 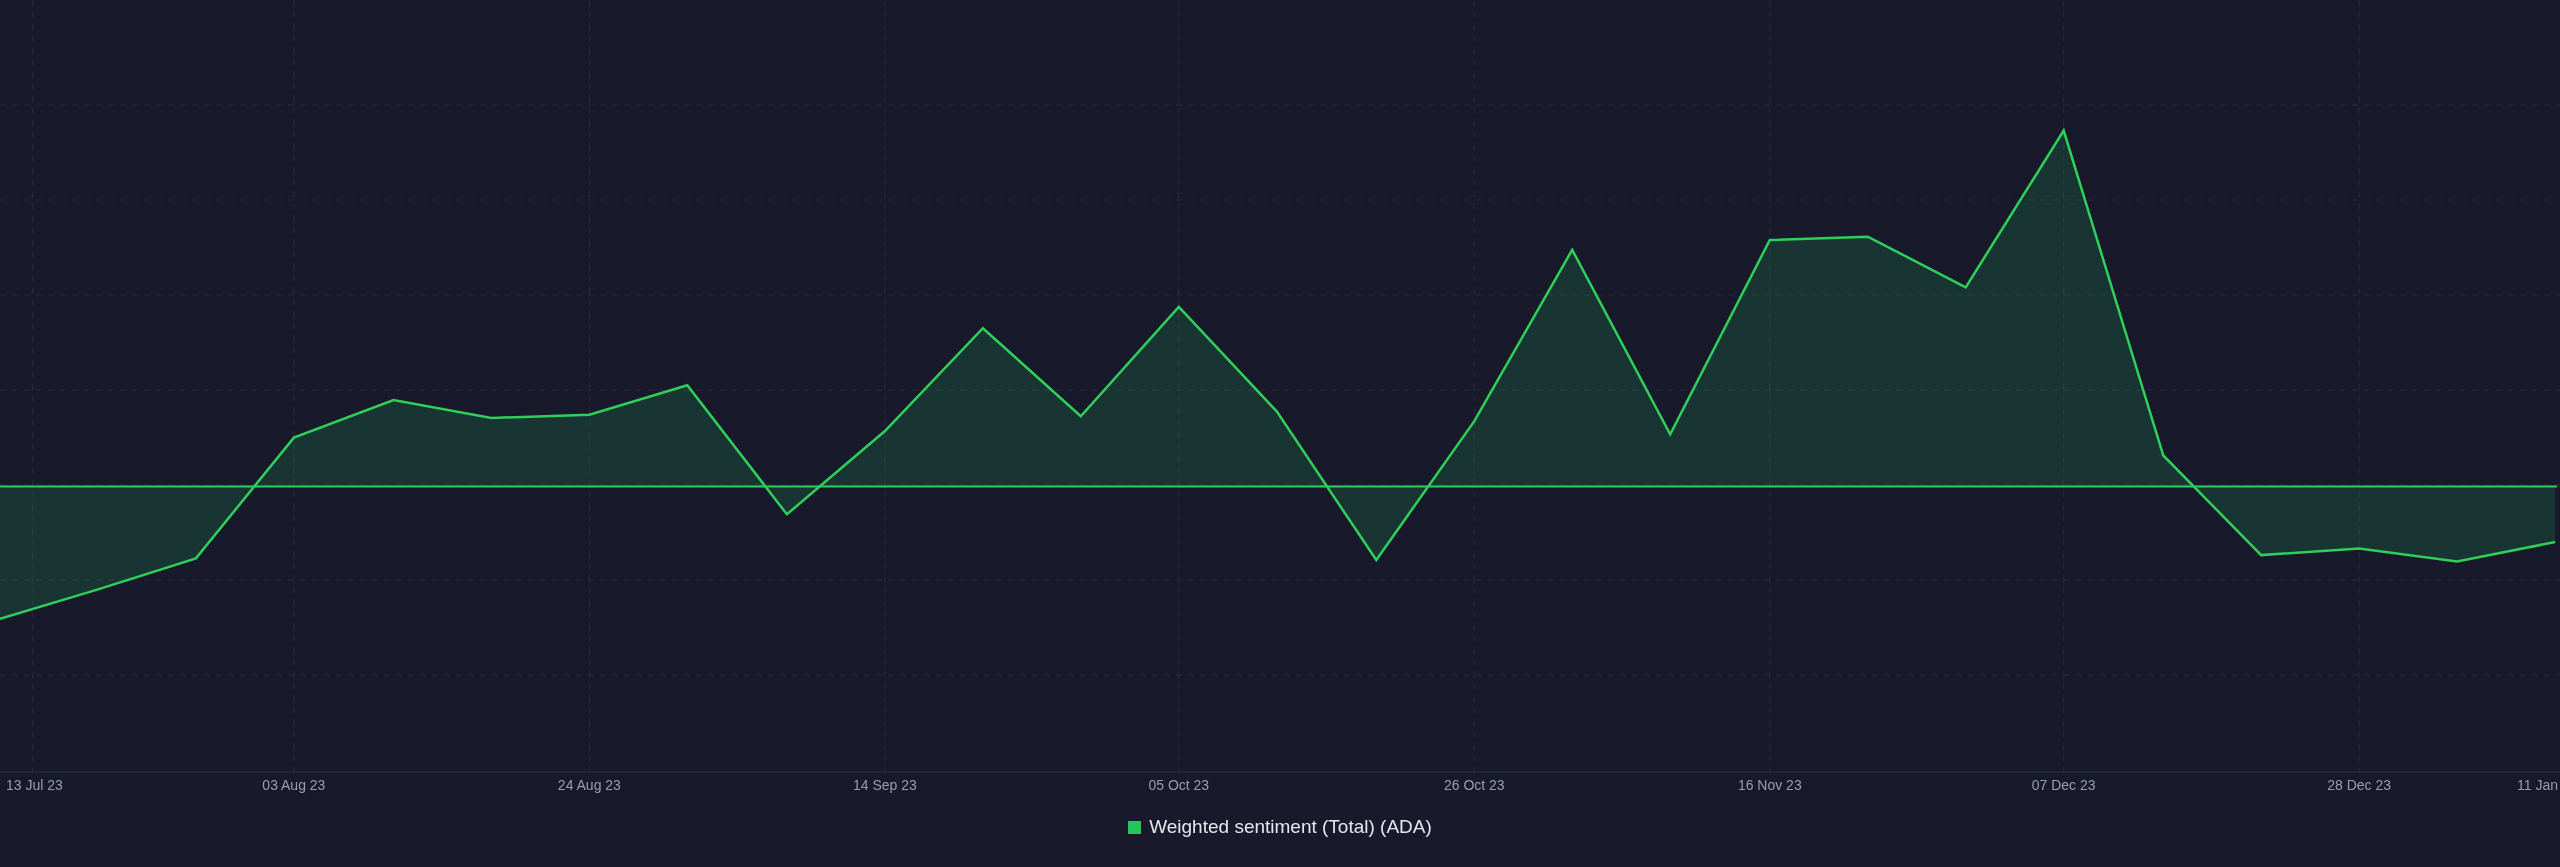 What do you see at coordinates (885, 785) in the screenshot?
I see `axis-date-label: 14 Sep 23` at bounding box center [885, 785].